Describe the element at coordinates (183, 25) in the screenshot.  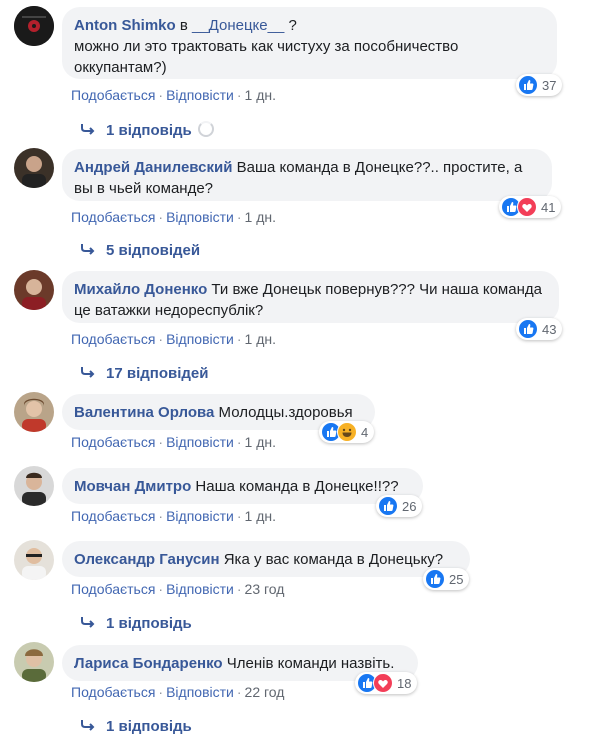
I see `comment-text-prefix: в` at that location.